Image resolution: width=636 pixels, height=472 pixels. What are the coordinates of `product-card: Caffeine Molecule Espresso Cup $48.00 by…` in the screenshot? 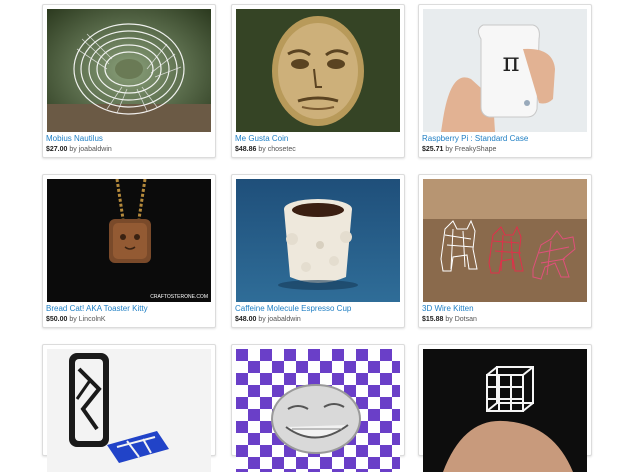 It's located at (318, 251).